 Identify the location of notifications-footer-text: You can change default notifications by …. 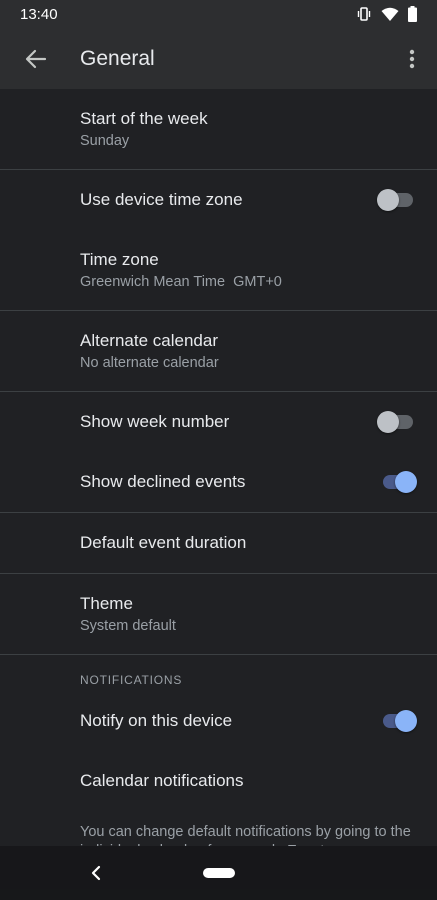
(245, 835).